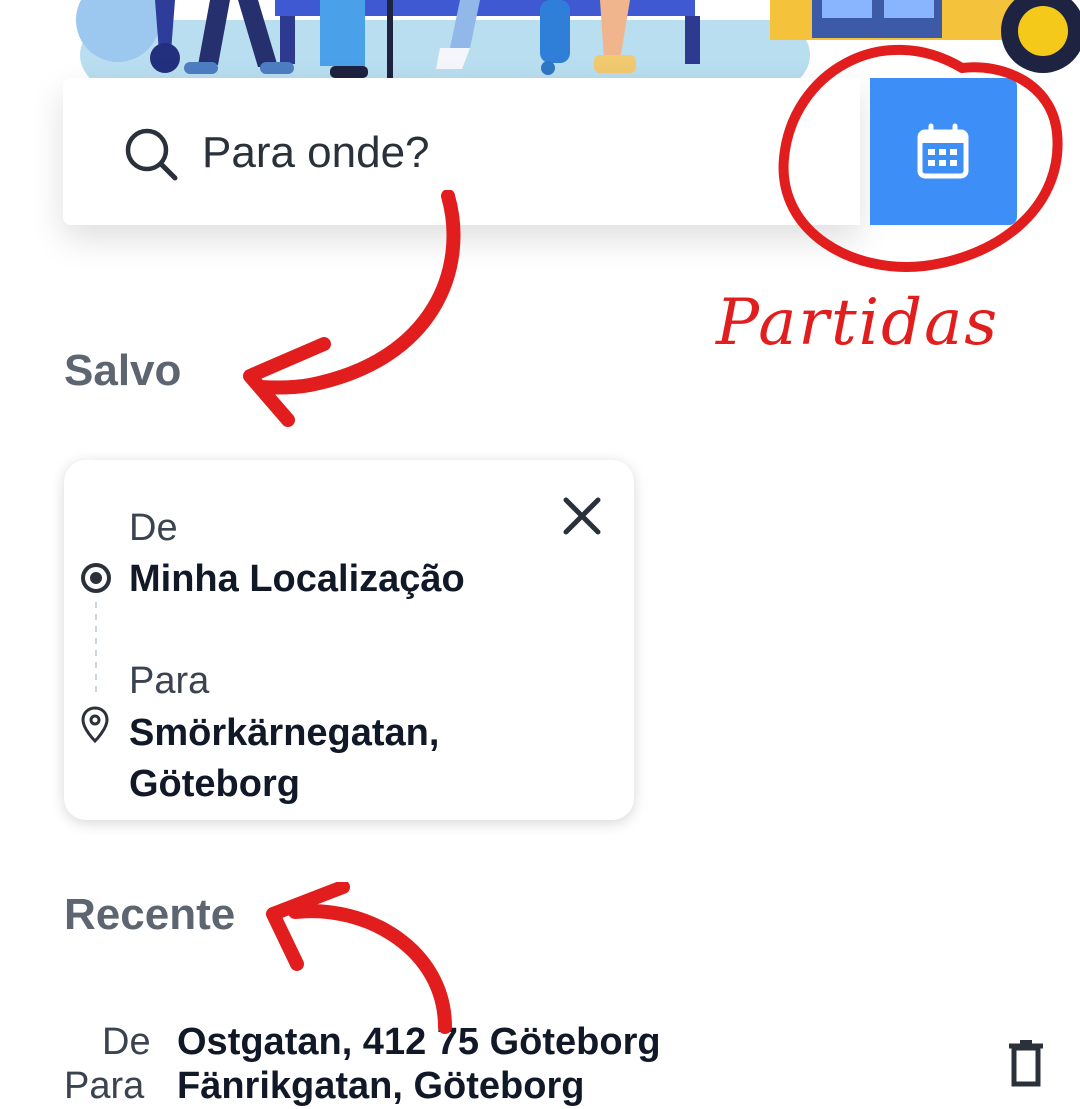  What do you see at coordinates (419, 1042) in the screenshot?
I see `recent-from-value: Ostgatan, 412 75 Göteborg` at bounding box center [419, 1042].